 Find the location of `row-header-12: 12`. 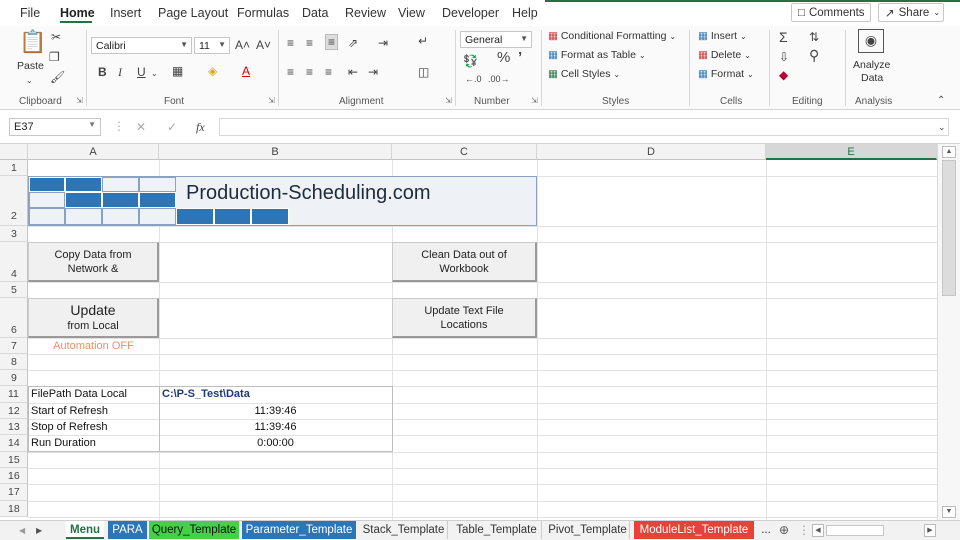

row-header-12: 12 is located at coordinates (14, 411).